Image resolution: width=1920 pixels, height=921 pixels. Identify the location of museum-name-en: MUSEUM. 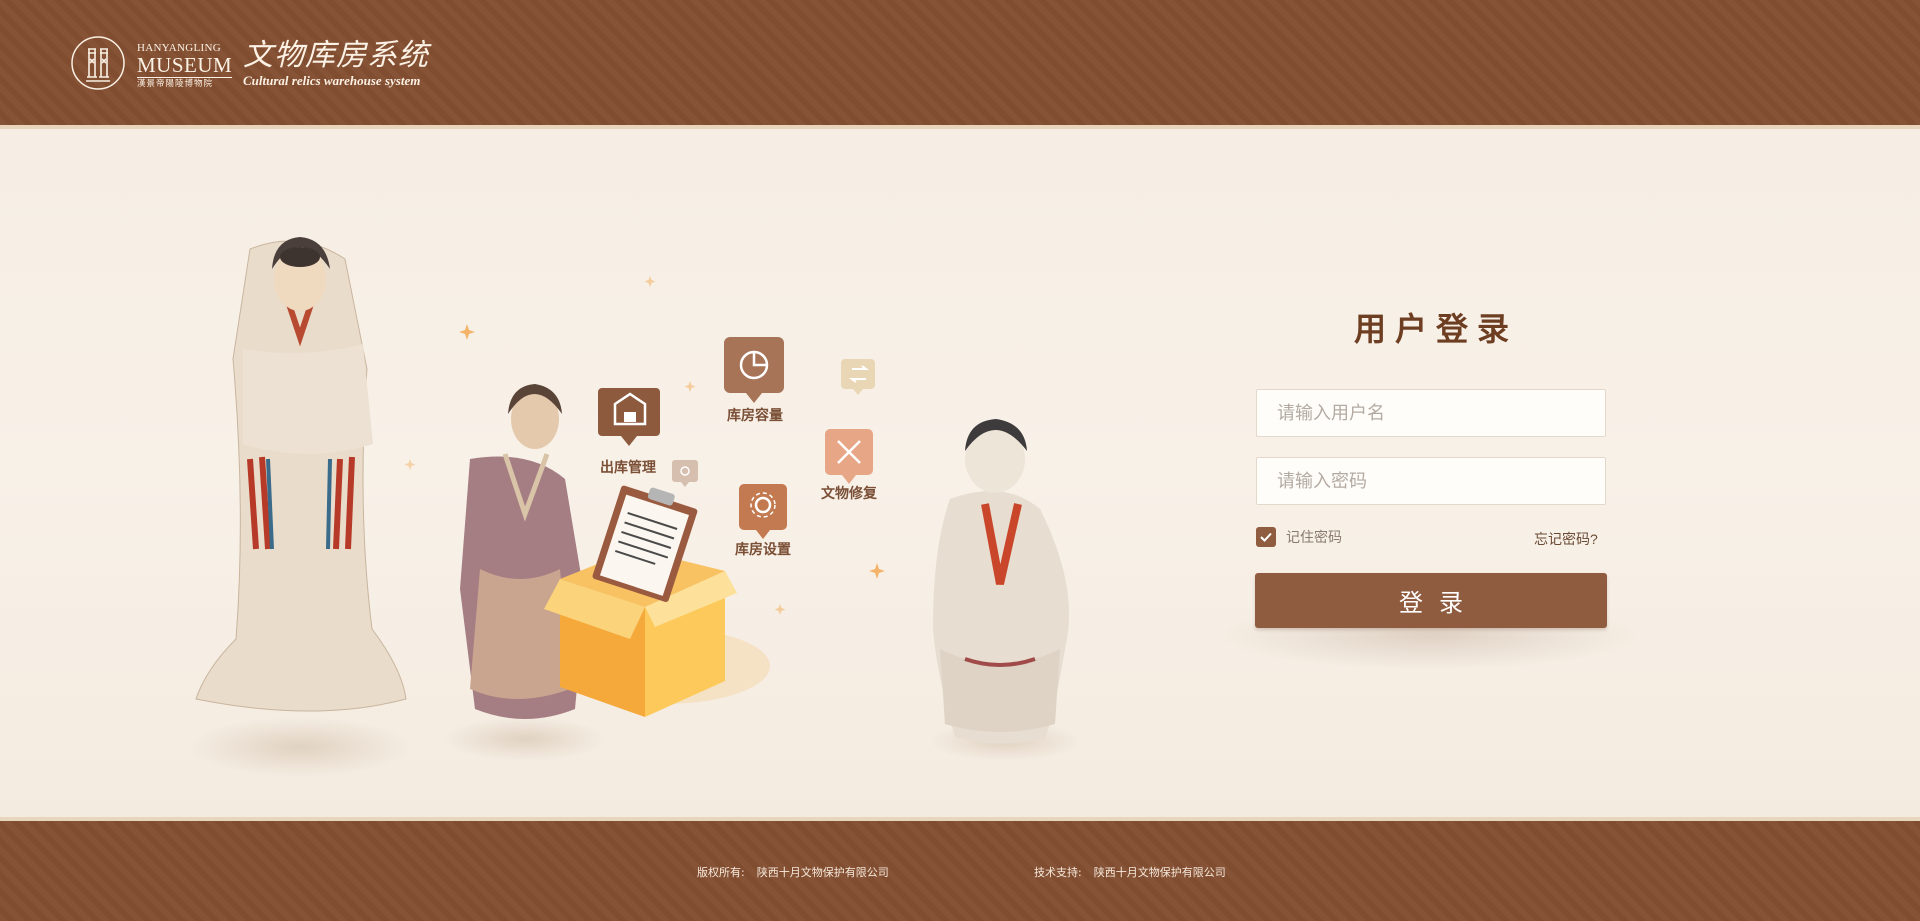
(185, 65).